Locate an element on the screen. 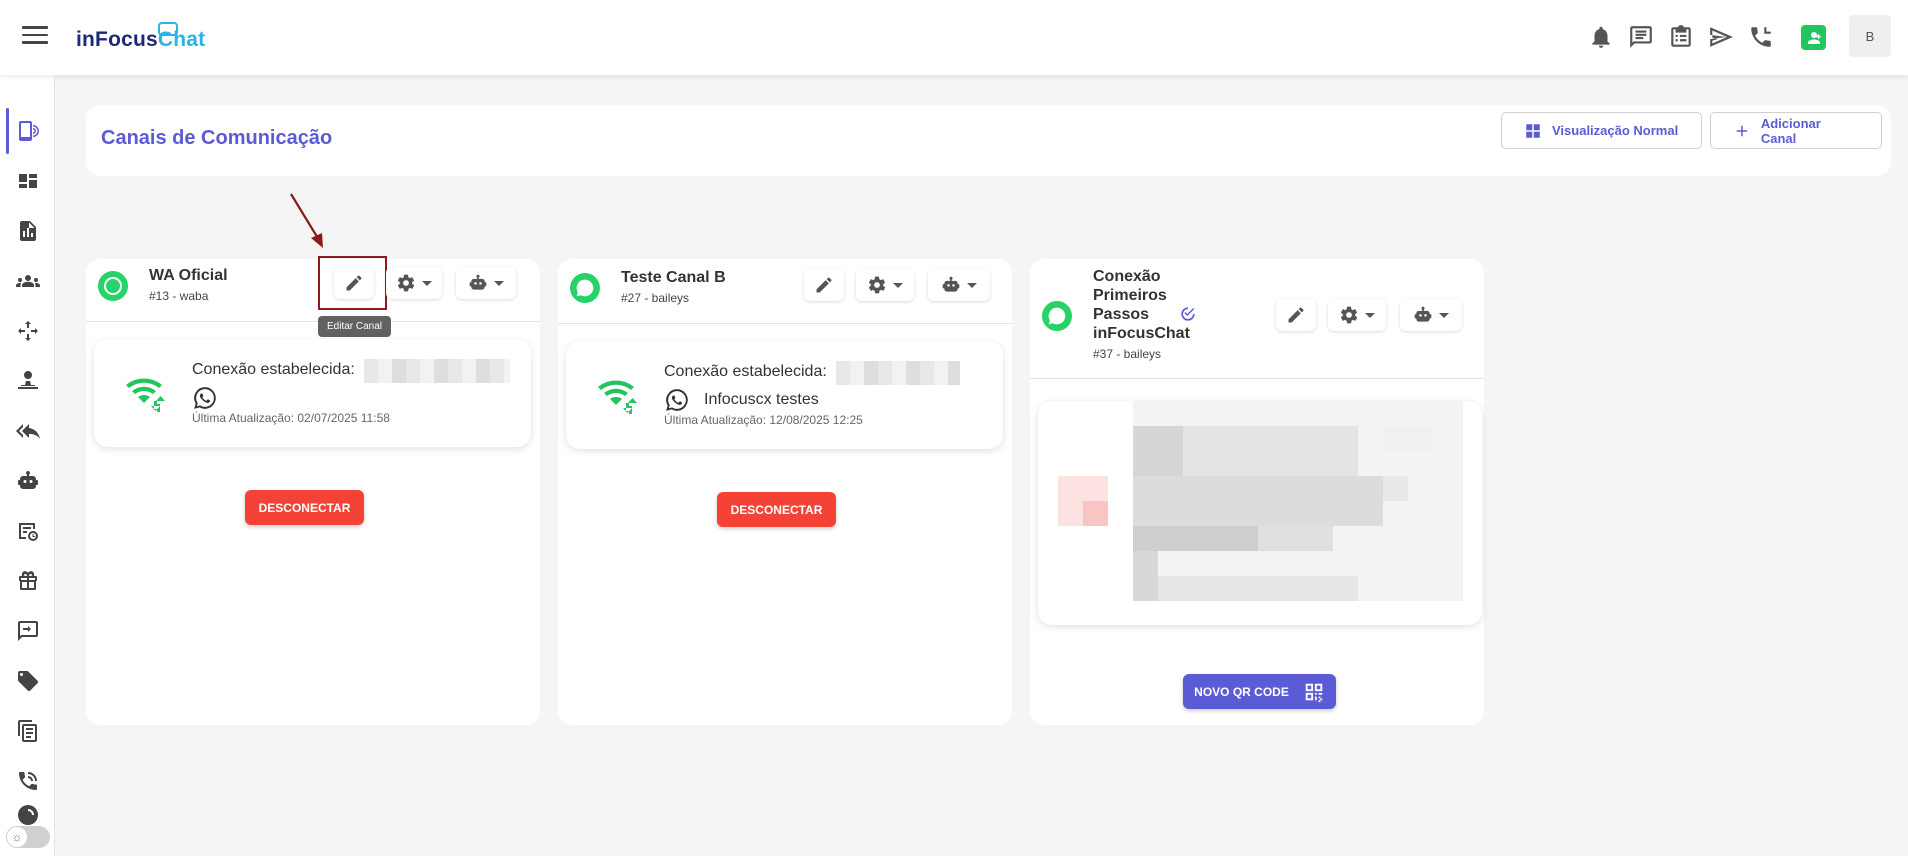 The image size is (1908, 856). channel-name: Conexão Primeiros Passos inFocusChat is located at coordinates (1141, 305).